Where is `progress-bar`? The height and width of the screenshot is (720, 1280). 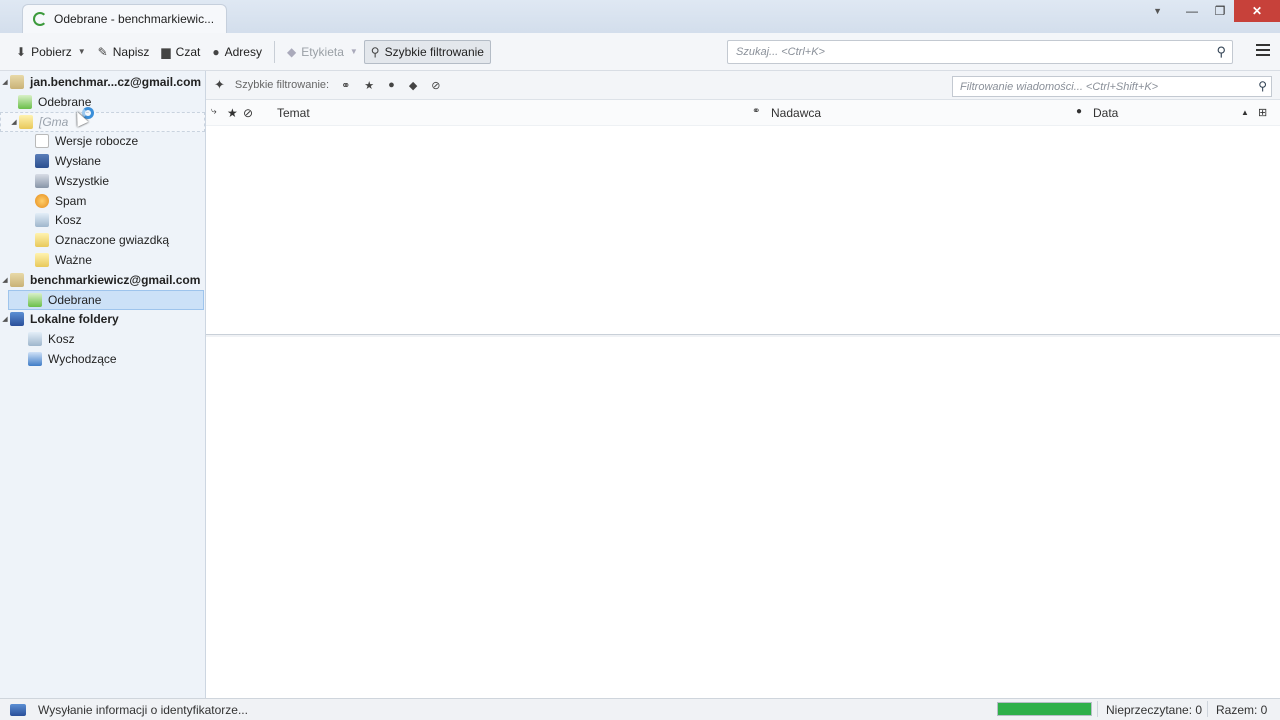 progress-bar is located at coordinates (1044, 709).